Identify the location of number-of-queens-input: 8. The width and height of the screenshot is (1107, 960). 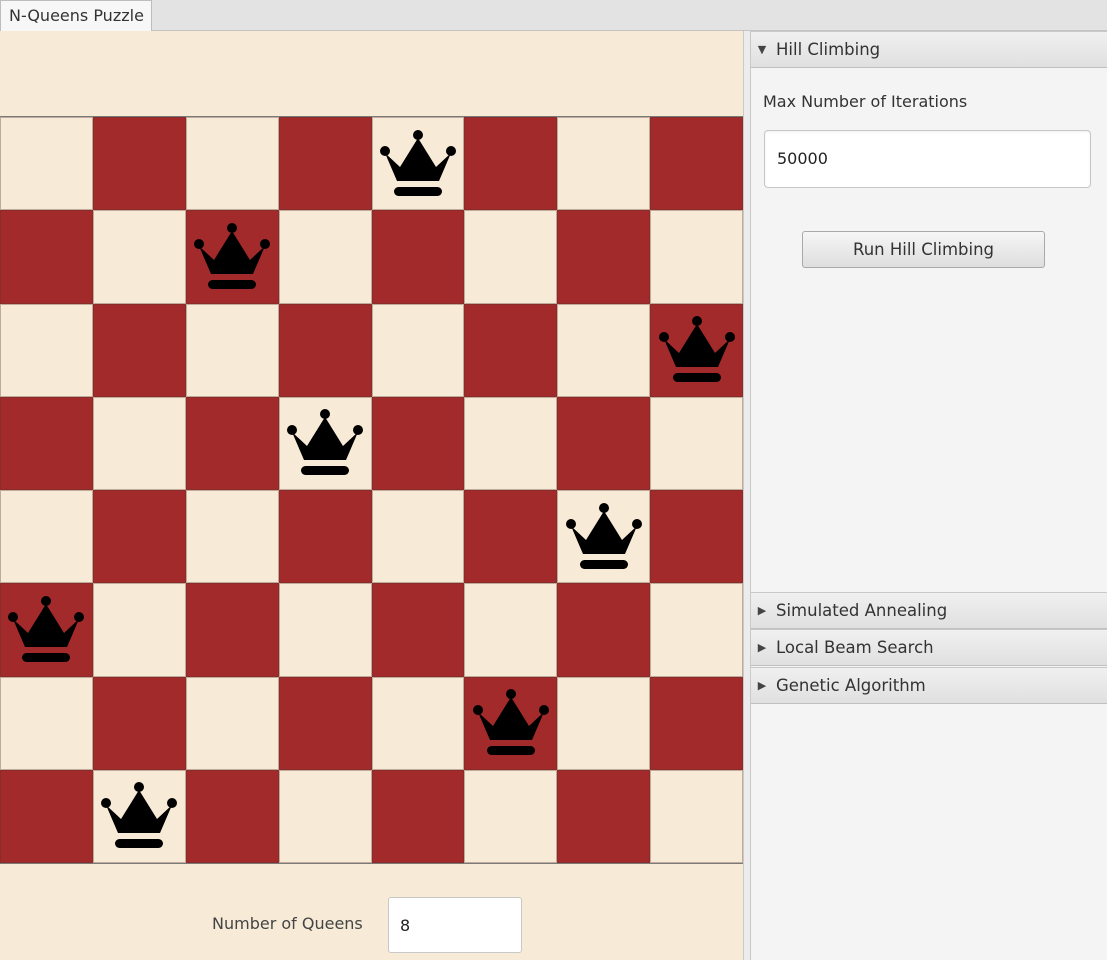
(455, 925).